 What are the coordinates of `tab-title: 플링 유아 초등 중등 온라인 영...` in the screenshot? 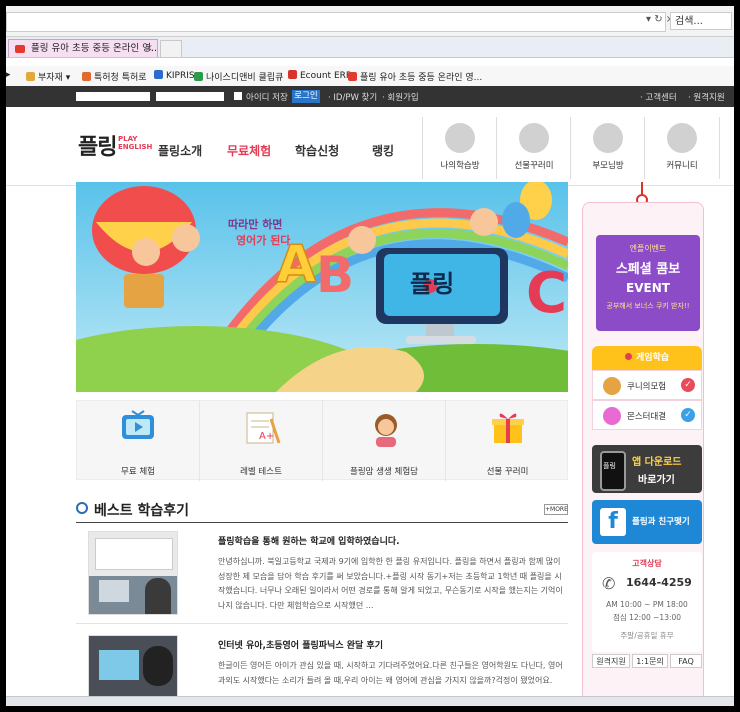 It's located at (94, 48).